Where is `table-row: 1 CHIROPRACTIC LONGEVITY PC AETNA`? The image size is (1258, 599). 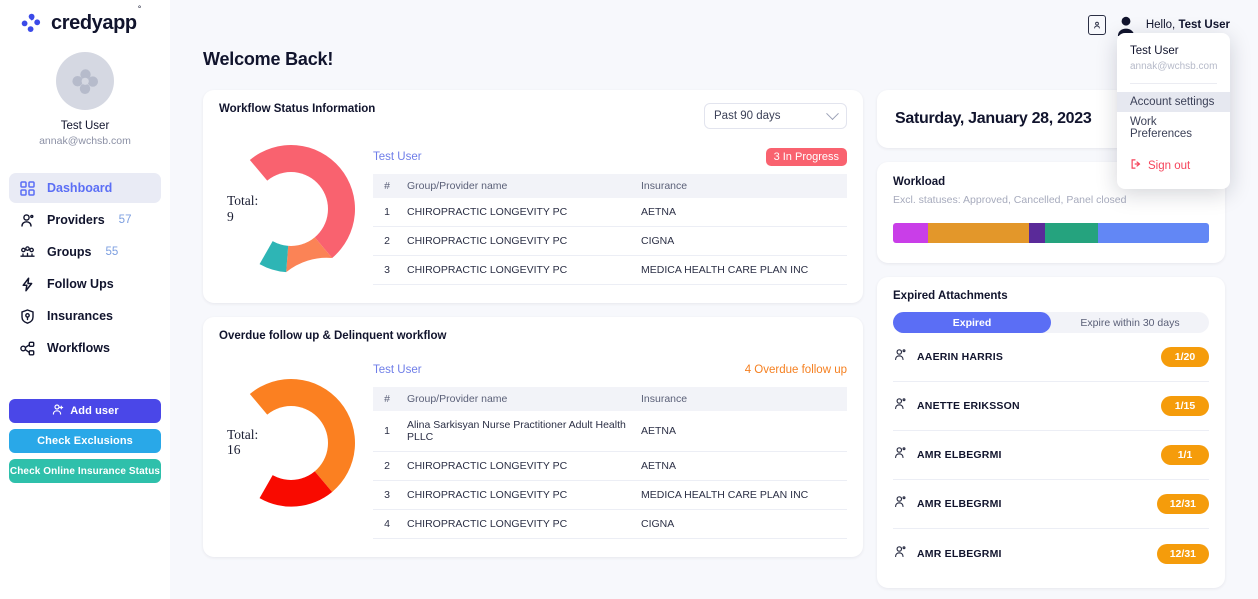
table-row: 1 CHIROPRACTIC LONGEVITY PC AETNA is located at coordinates (610, 212).